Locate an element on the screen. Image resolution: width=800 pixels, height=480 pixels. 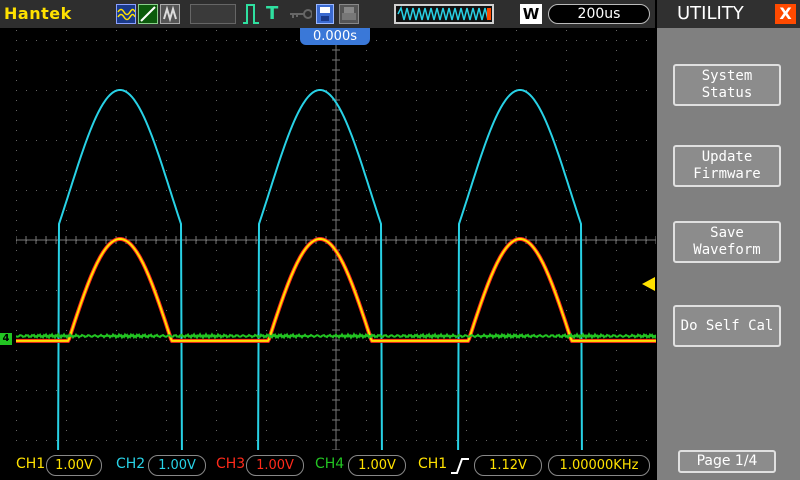
ch2-scale: 1.00V is located at coordinates (177, 465).